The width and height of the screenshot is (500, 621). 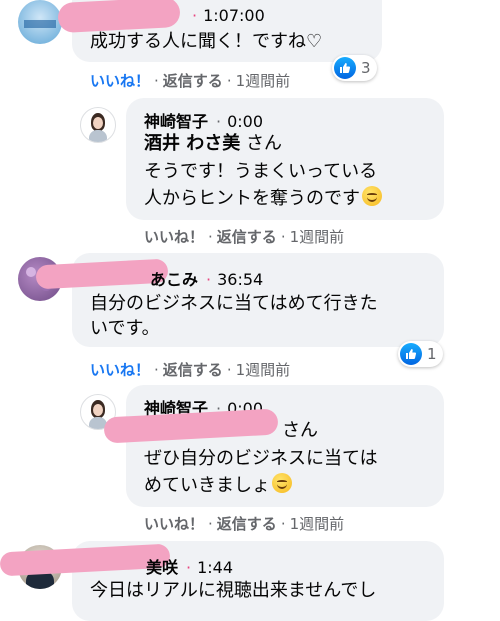 What do you see at coordinates (234, 15) in the screenshot?
I see `comment-time: 1:07:00` at bounding box center [234, 15].